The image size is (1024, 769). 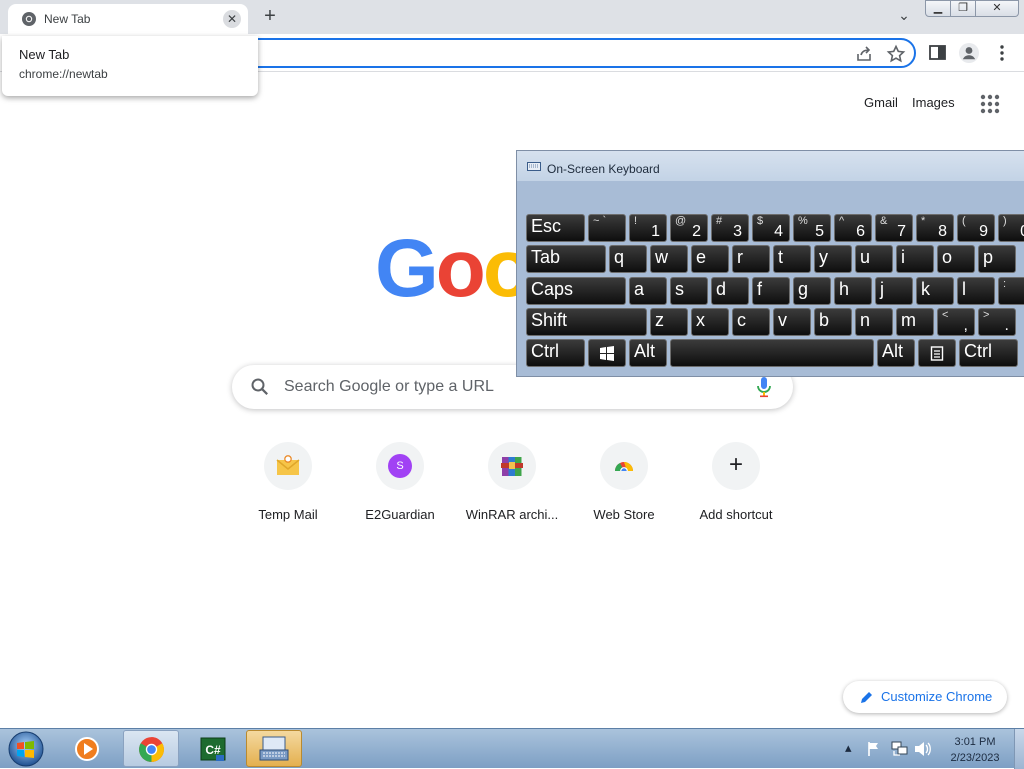 I want to click on key-g: g, so click(x=812, y=291).